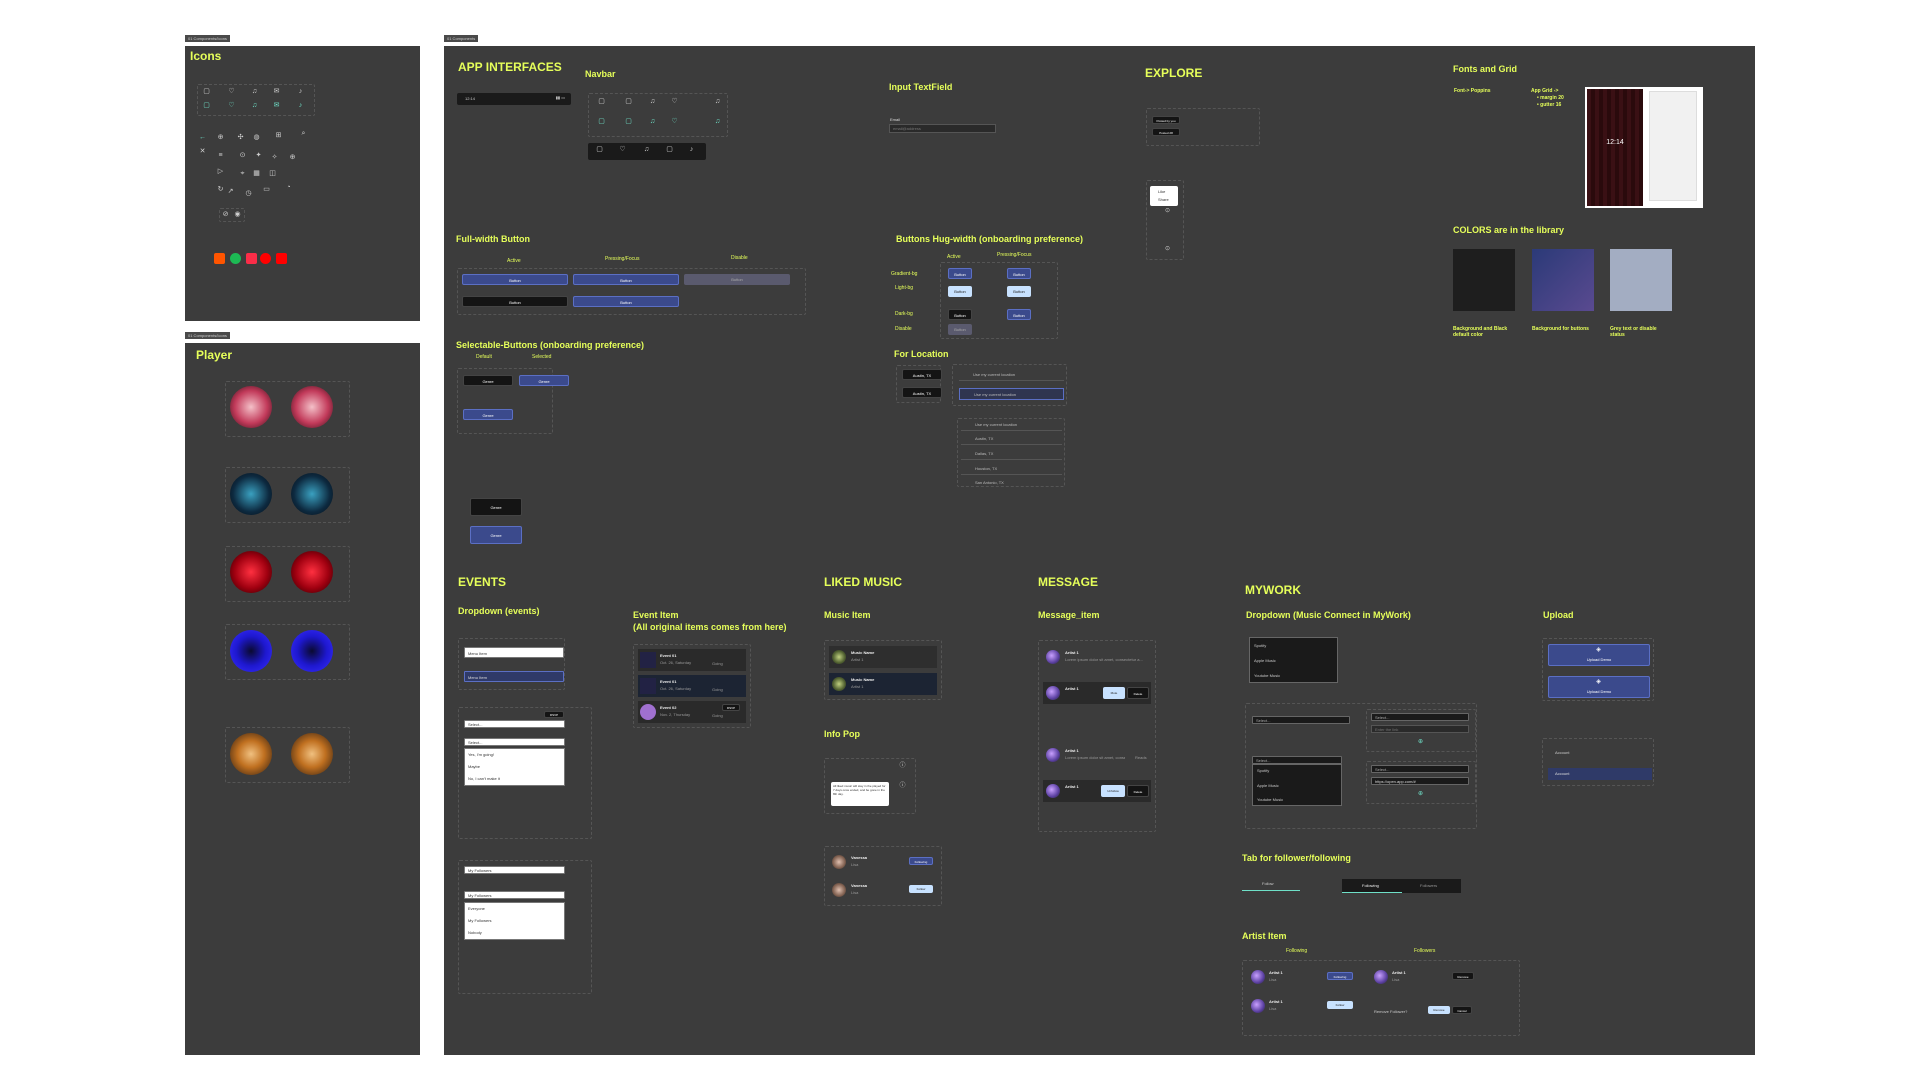 The width and height of the screenshot is (1920, 1080). I want to click on message-icon: ▢, so click(669, 149).